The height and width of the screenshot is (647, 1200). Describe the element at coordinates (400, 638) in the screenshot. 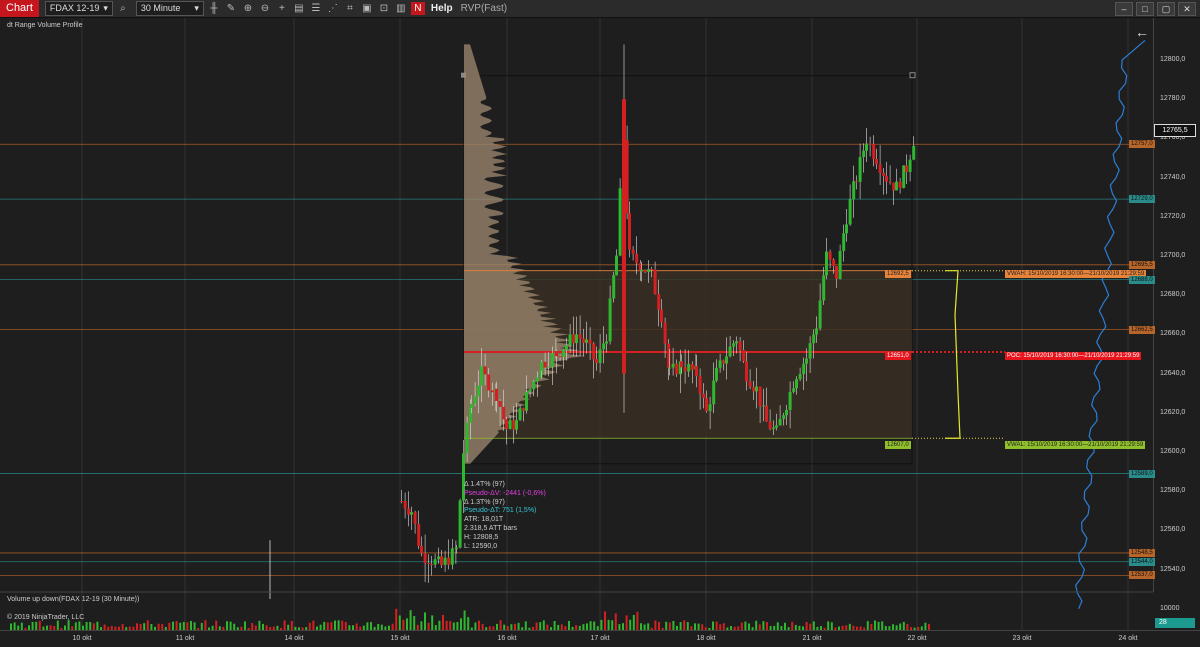

I see `date-tick-label: 15 okt` at that location.